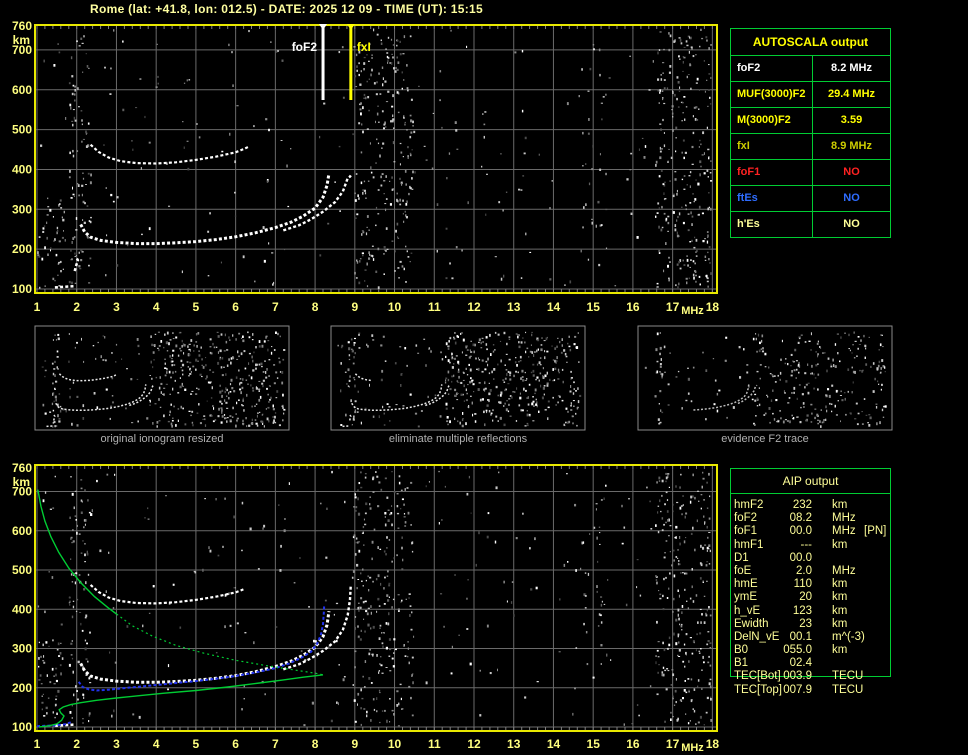 This screenshot has width=968, height=755. I want to click on fxI-marker-label: fxI, so click(364, 47).